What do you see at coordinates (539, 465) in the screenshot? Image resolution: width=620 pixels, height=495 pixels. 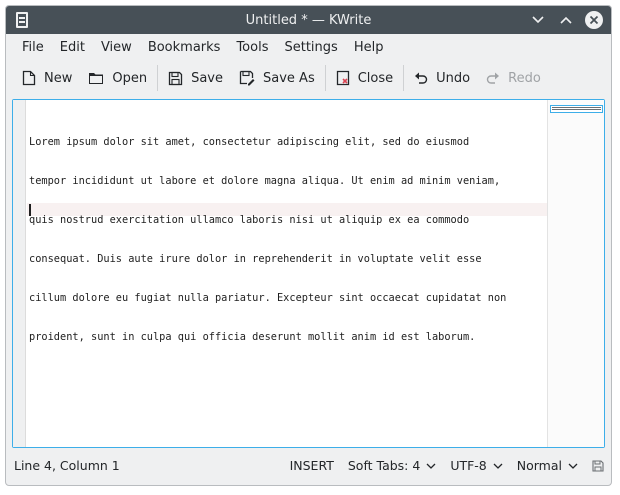 I see `highlight-mode-label: Normal` at bounding box center [539, 465].